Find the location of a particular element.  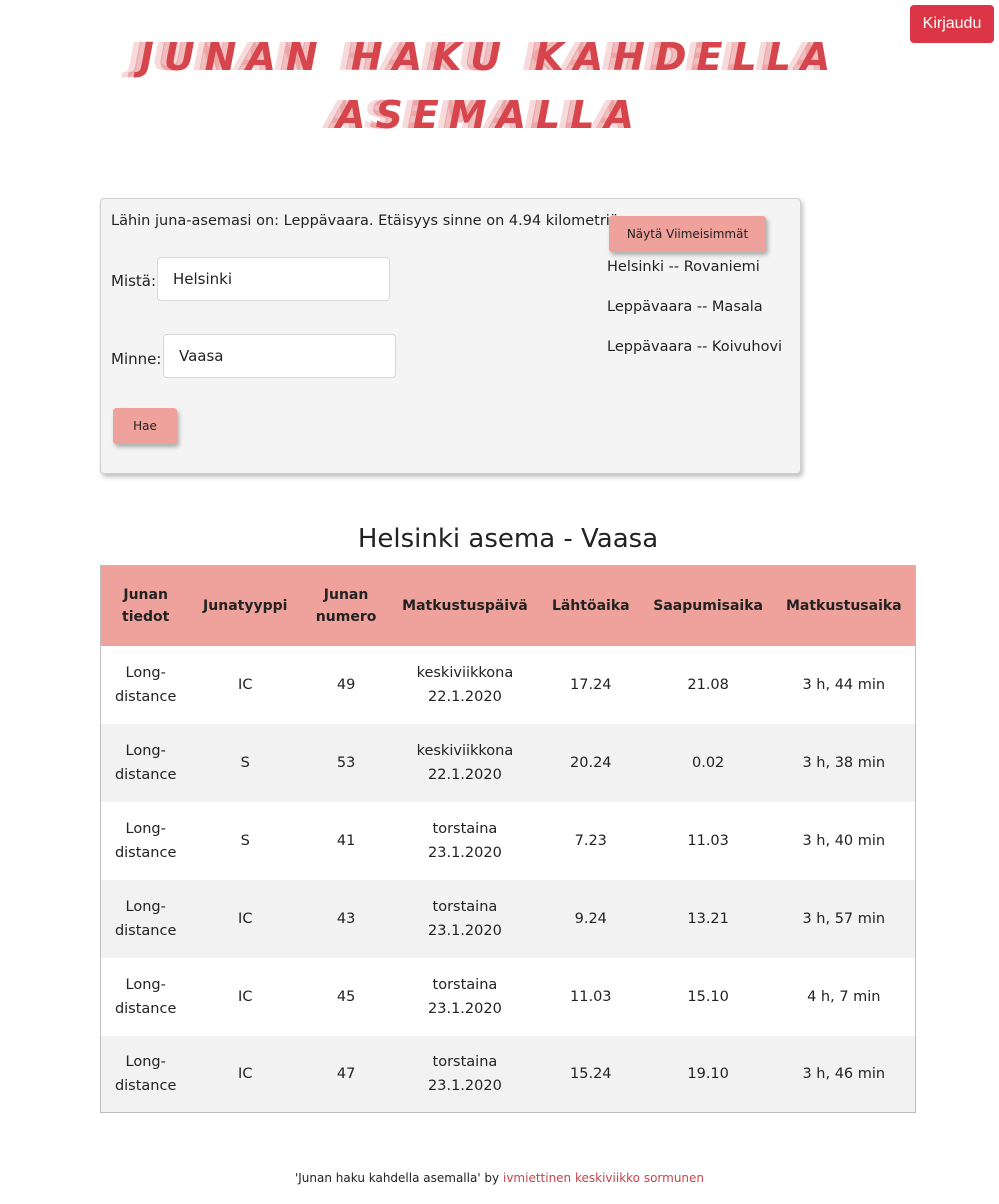

page-title-line-2: asemalla is located at coordinates (490, 115).